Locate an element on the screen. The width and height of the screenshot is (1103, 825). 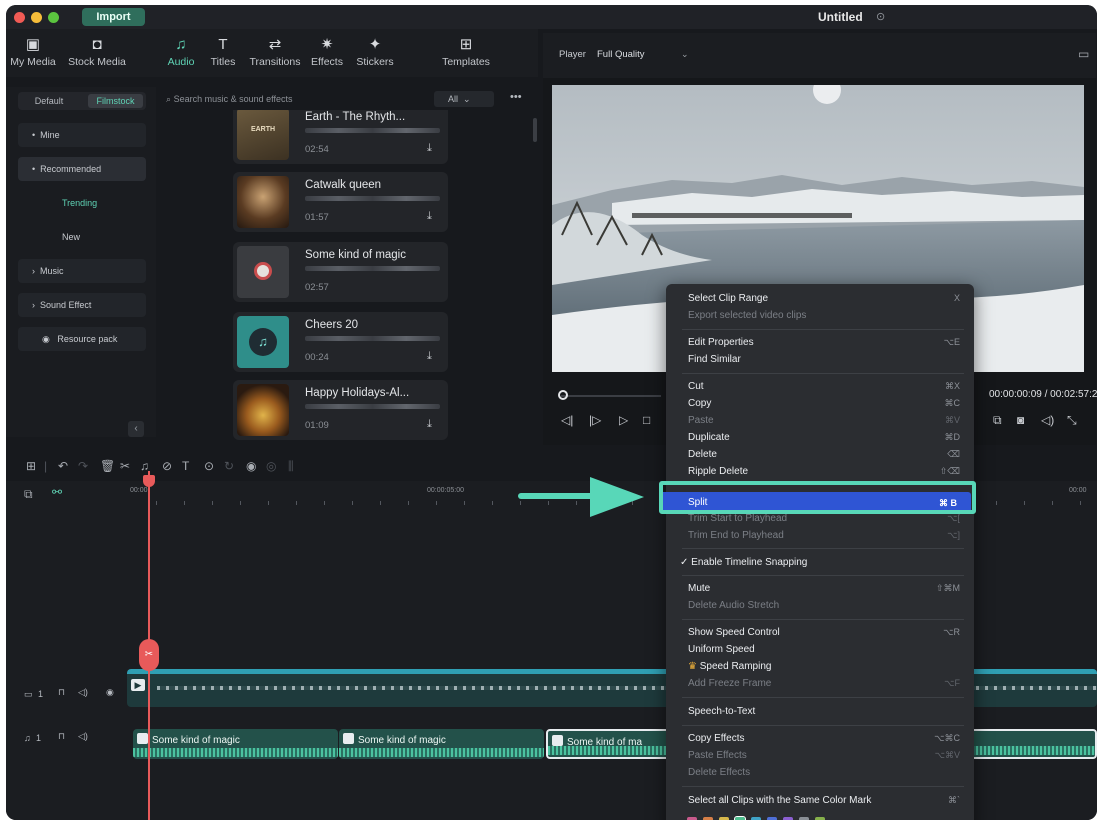
split-view-icon: ⫼ is located at coordinates (291, 466).